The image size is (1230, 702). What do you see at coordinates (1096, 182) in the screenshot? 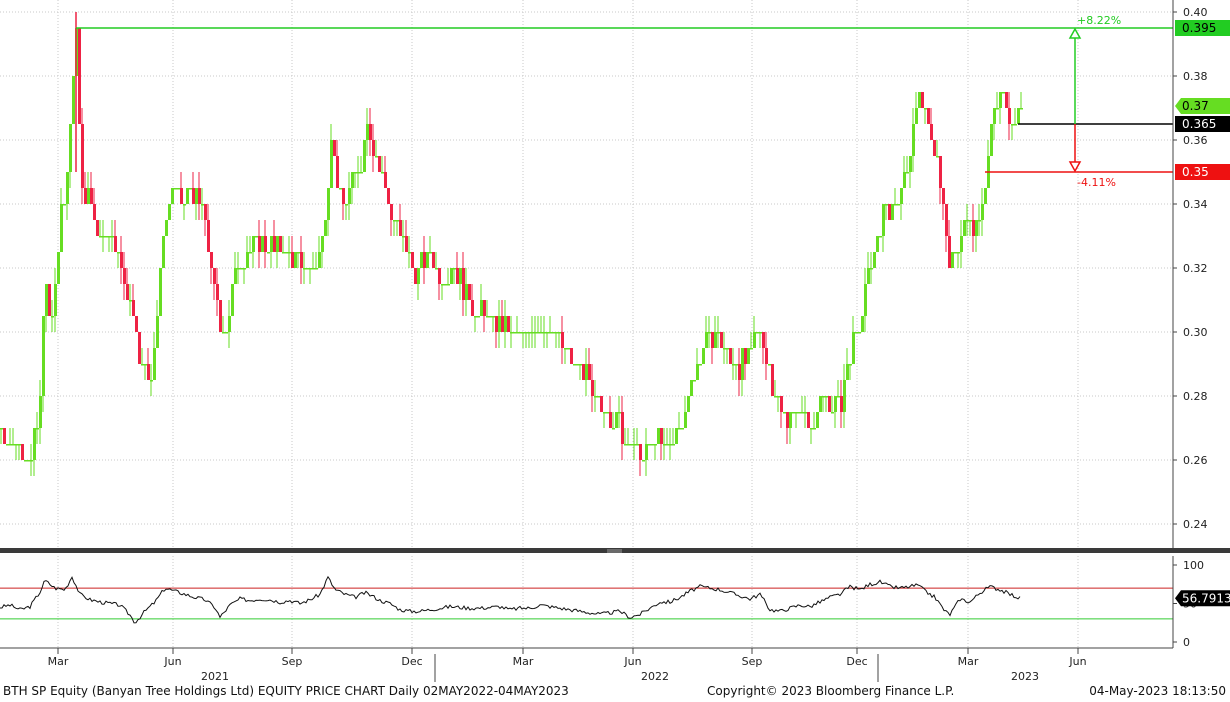
I see `low-target-pct: -4.11%` at bounding box center [1096, 182].